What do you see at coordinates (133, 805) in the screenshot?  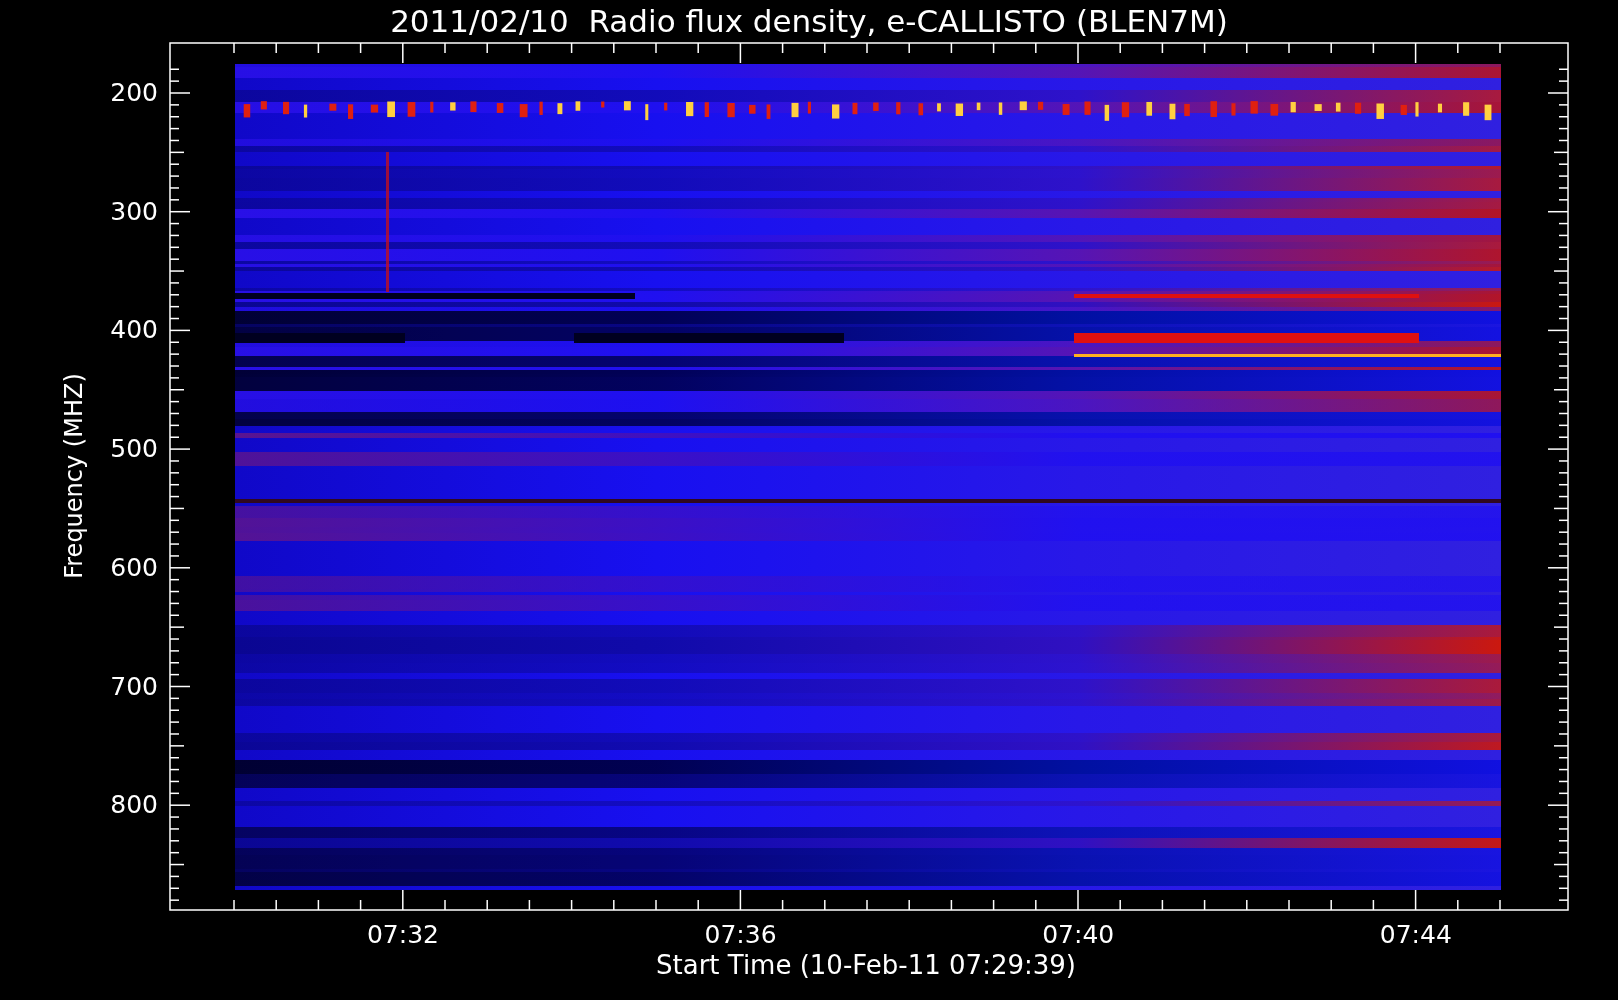 I see `tick-label: 800` at bounding box center [133, 805].